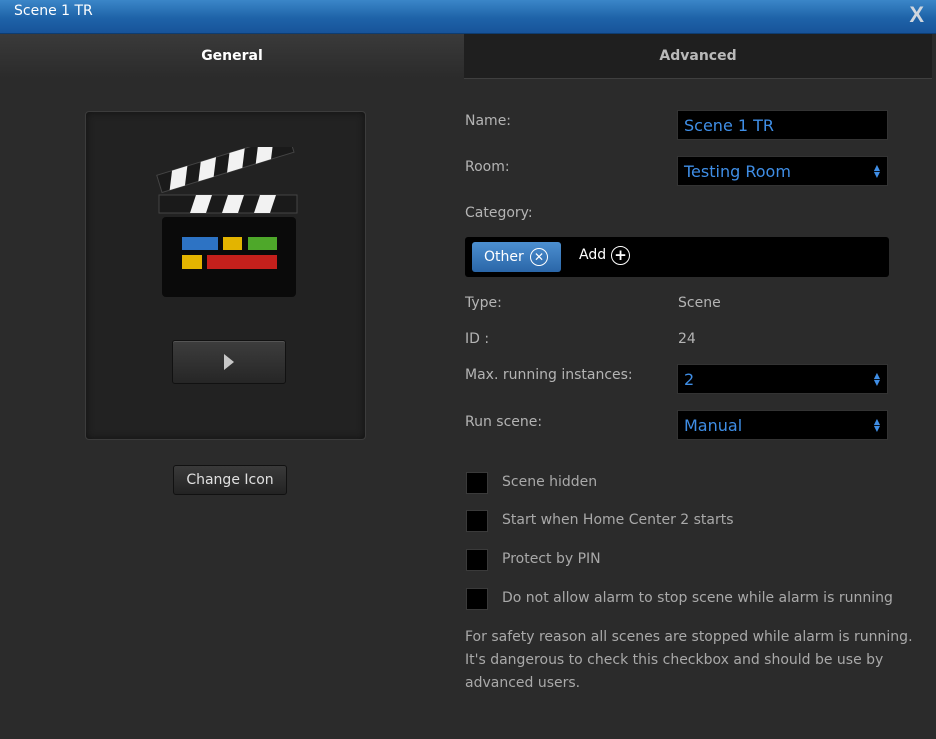  I want to click on remove-tag-icon: ✕, so click(539, 257).